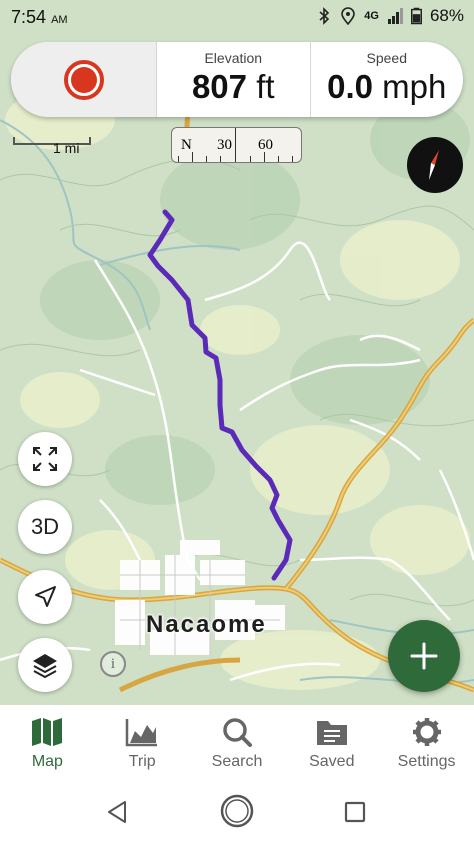 The width and height of the screenshot is (474, 843). I want to click on home-icon, so click(237, 811).